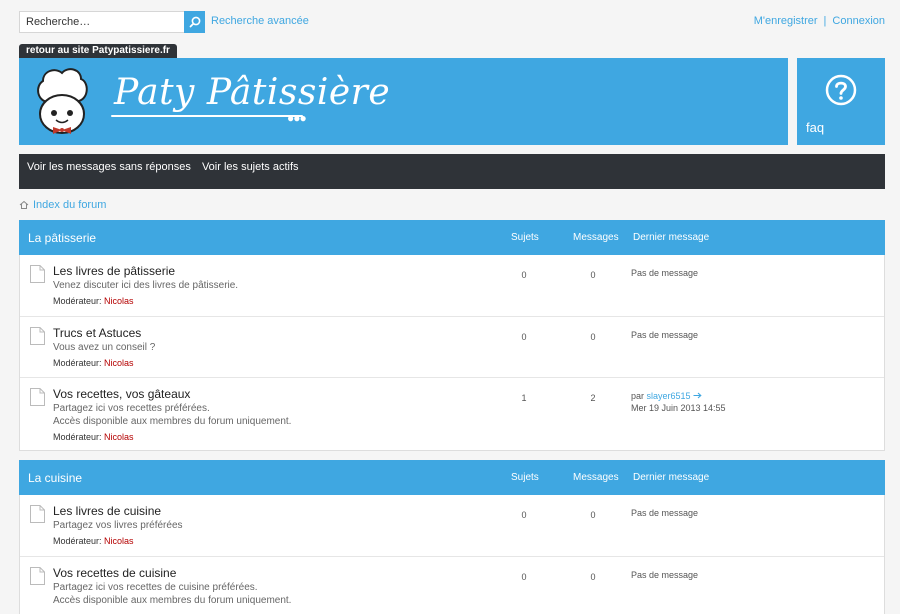  Describe the element at coordinates (697, 395) in the screenshot. I see `goto-last-post-icon` at that location.